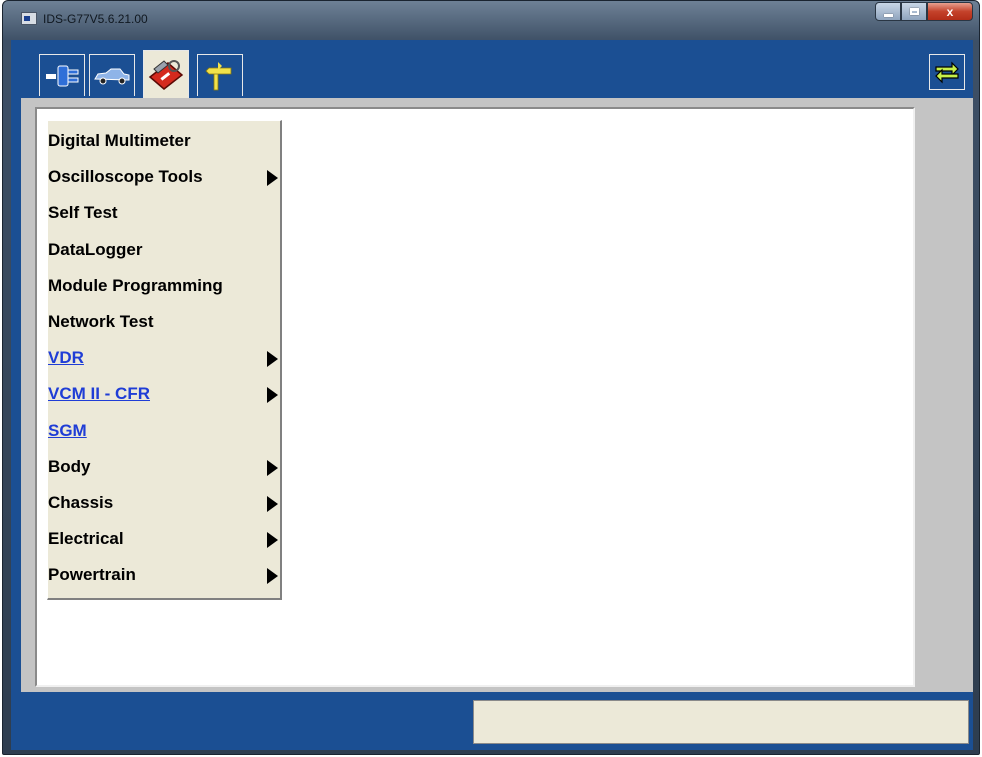  Describe the element at coordinates (101, 322) in the screenshot. I see `menu-item-label: Network Test` at that location.